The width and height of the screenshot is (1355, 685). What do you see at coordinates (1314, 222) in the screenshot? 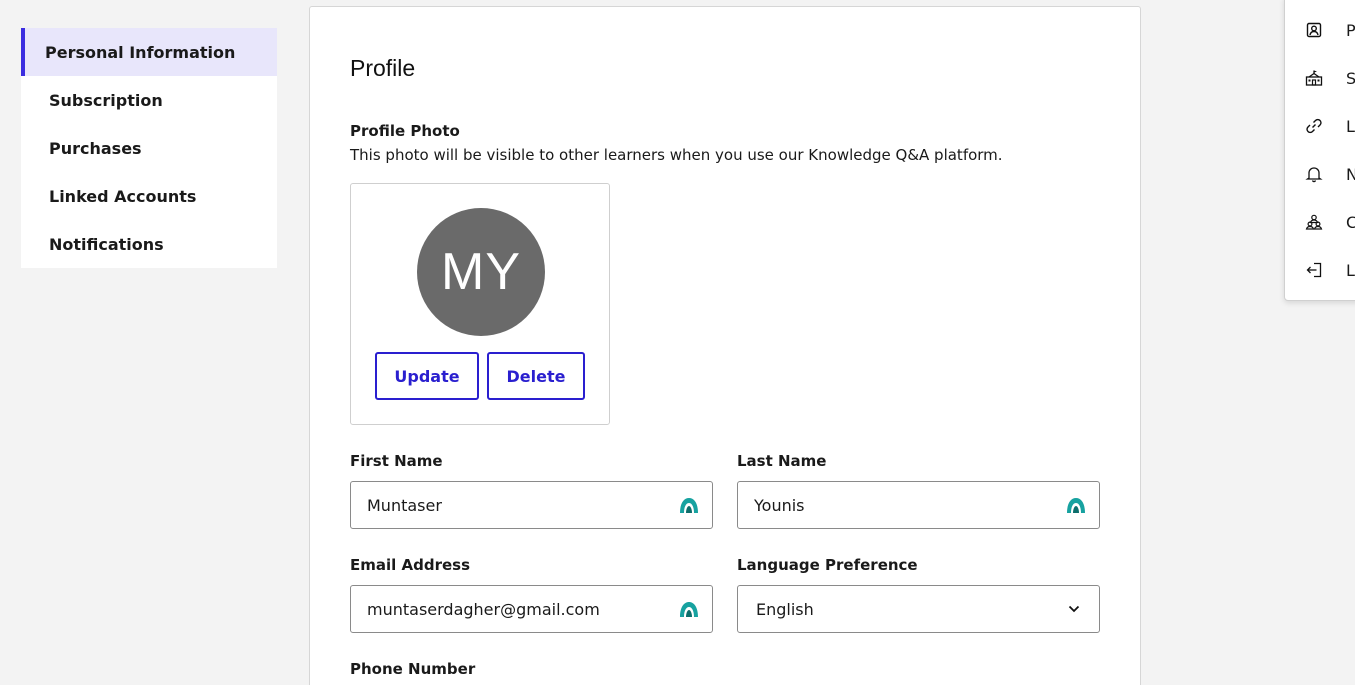
I see `community-icon` at bounding box center [1314, 222].